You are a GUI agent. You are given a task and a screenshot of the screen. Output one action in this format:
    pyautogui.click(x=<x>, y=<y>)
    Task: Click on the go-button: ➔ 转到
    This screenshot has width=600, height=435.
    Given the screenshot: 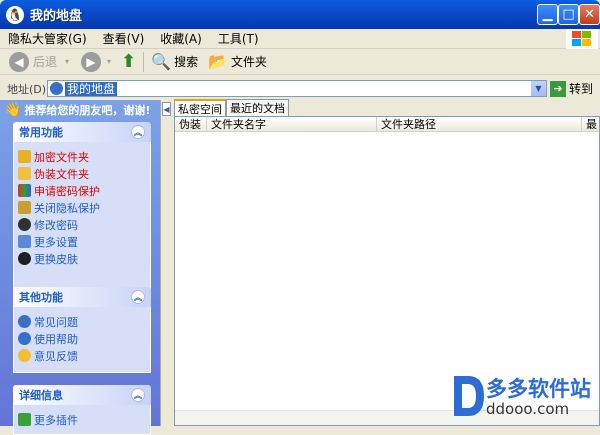 What is the action you would take?
    pyautogui.click(x=571, y=88)
    